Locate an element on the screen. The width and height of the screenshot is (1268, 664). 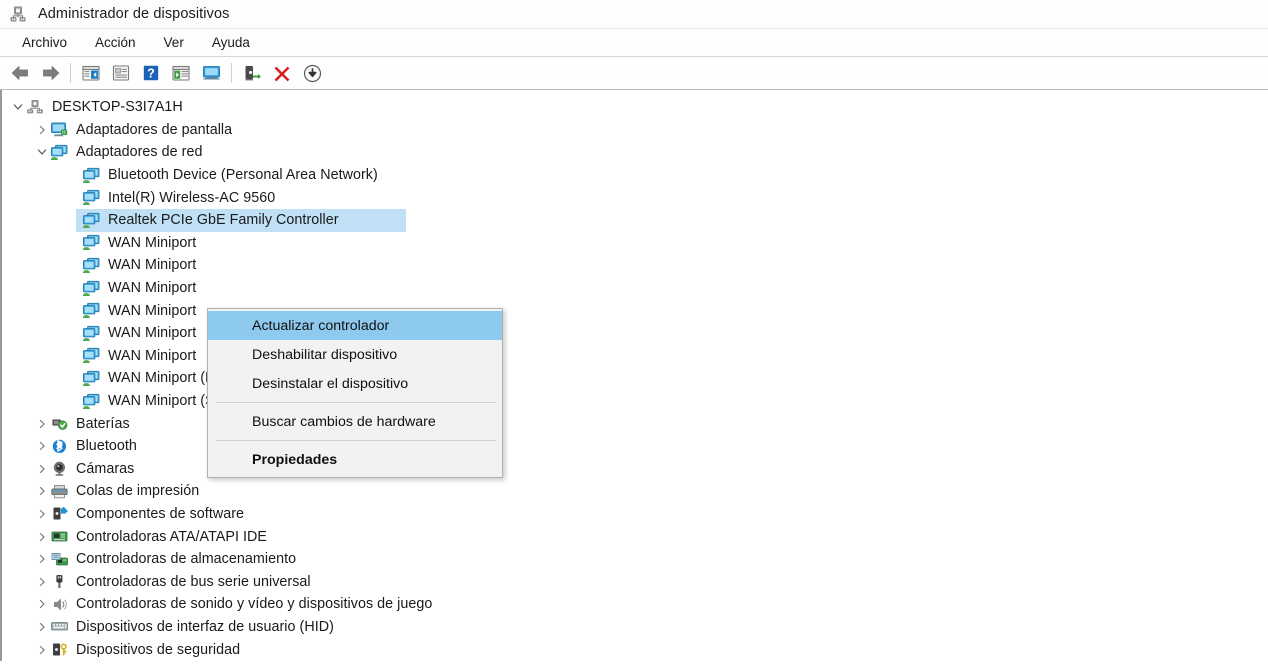
tree-item-componentes-de-software: Componentes de software is located at coordinates (635, 514).